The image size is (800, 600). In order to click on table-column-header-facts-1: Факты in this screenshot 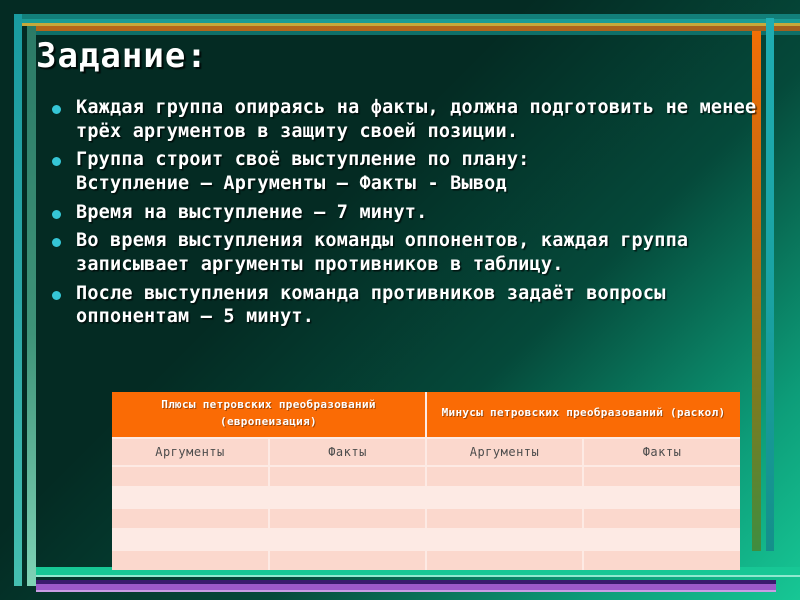, I will do `click(348, 451)`.